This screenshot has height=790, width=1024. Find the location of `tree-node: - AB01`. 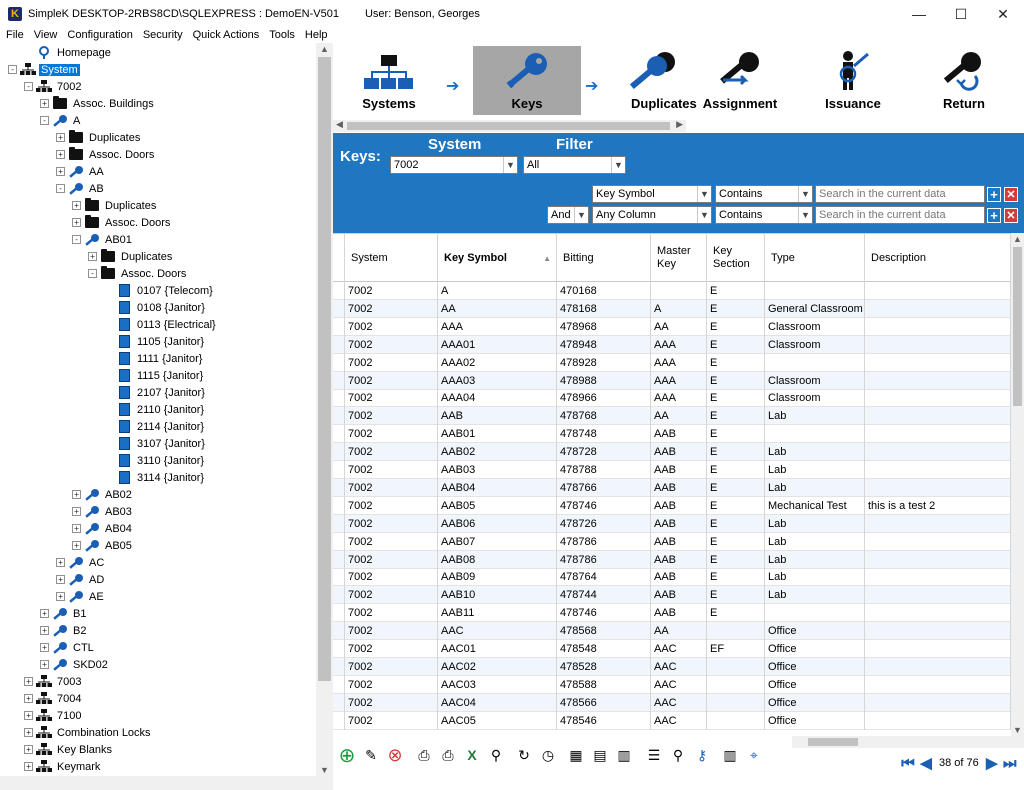

tree-node: - AB01 is located at coordinates (103, 239).